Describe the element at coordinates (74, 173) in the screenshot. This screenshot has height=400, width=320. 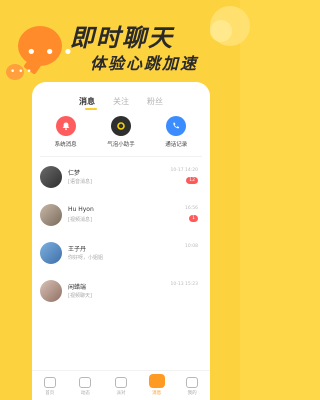
I see `contact-name: 仁梦` at that location.